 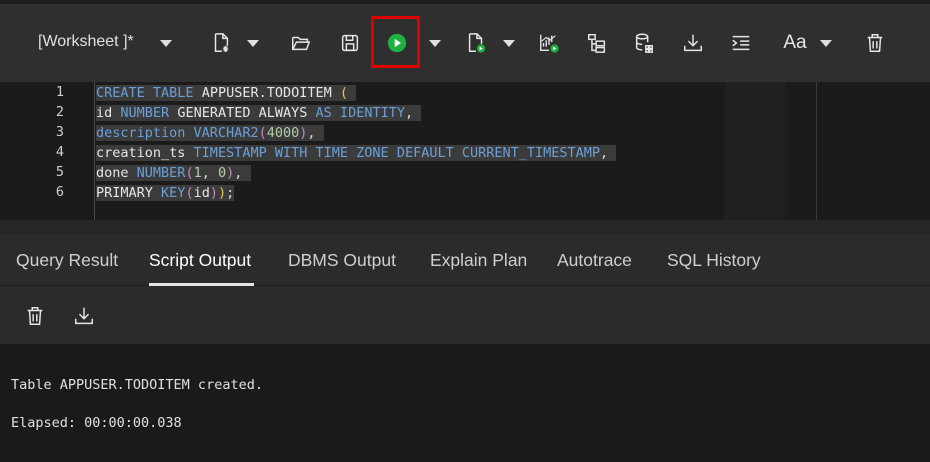 I want to click on output-line-created: Table APPUSER.TODOITEM created., so click(x=137, y=385).